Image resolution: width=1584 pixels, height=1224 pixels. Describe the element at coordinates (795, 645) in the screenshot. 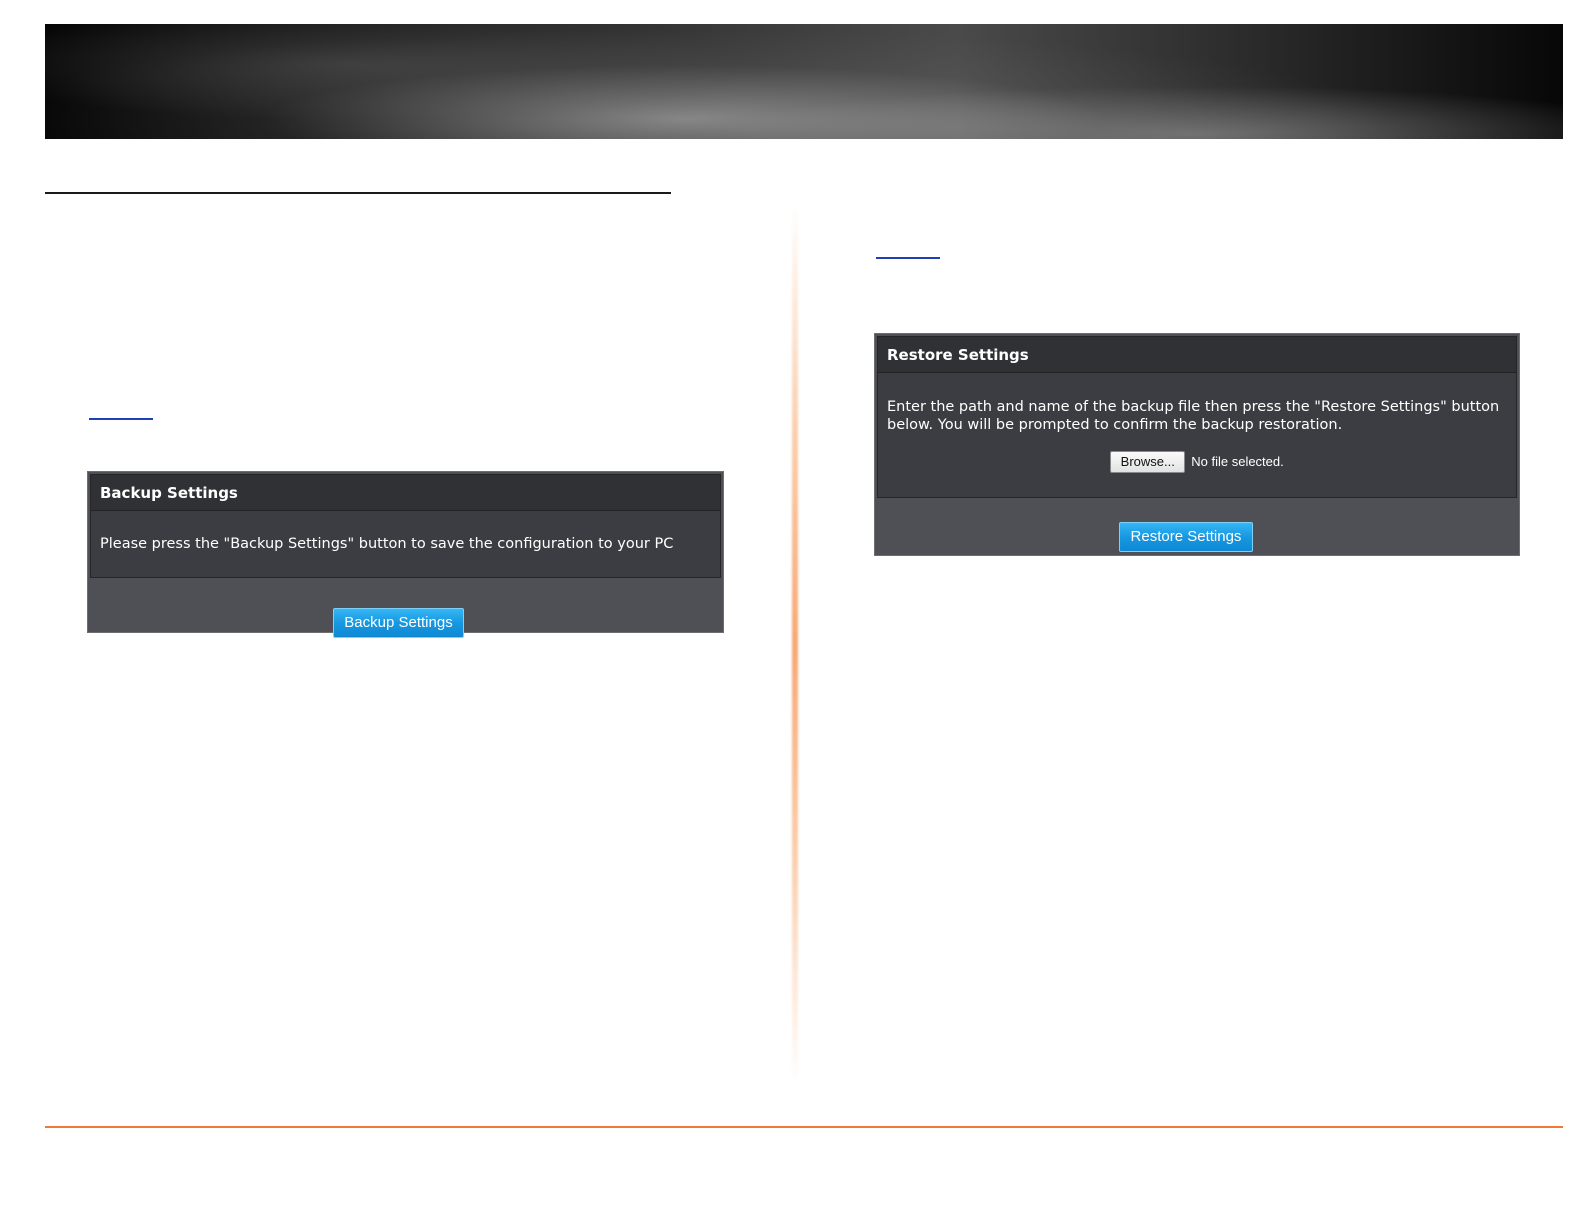

I see `column-divider` at that location.